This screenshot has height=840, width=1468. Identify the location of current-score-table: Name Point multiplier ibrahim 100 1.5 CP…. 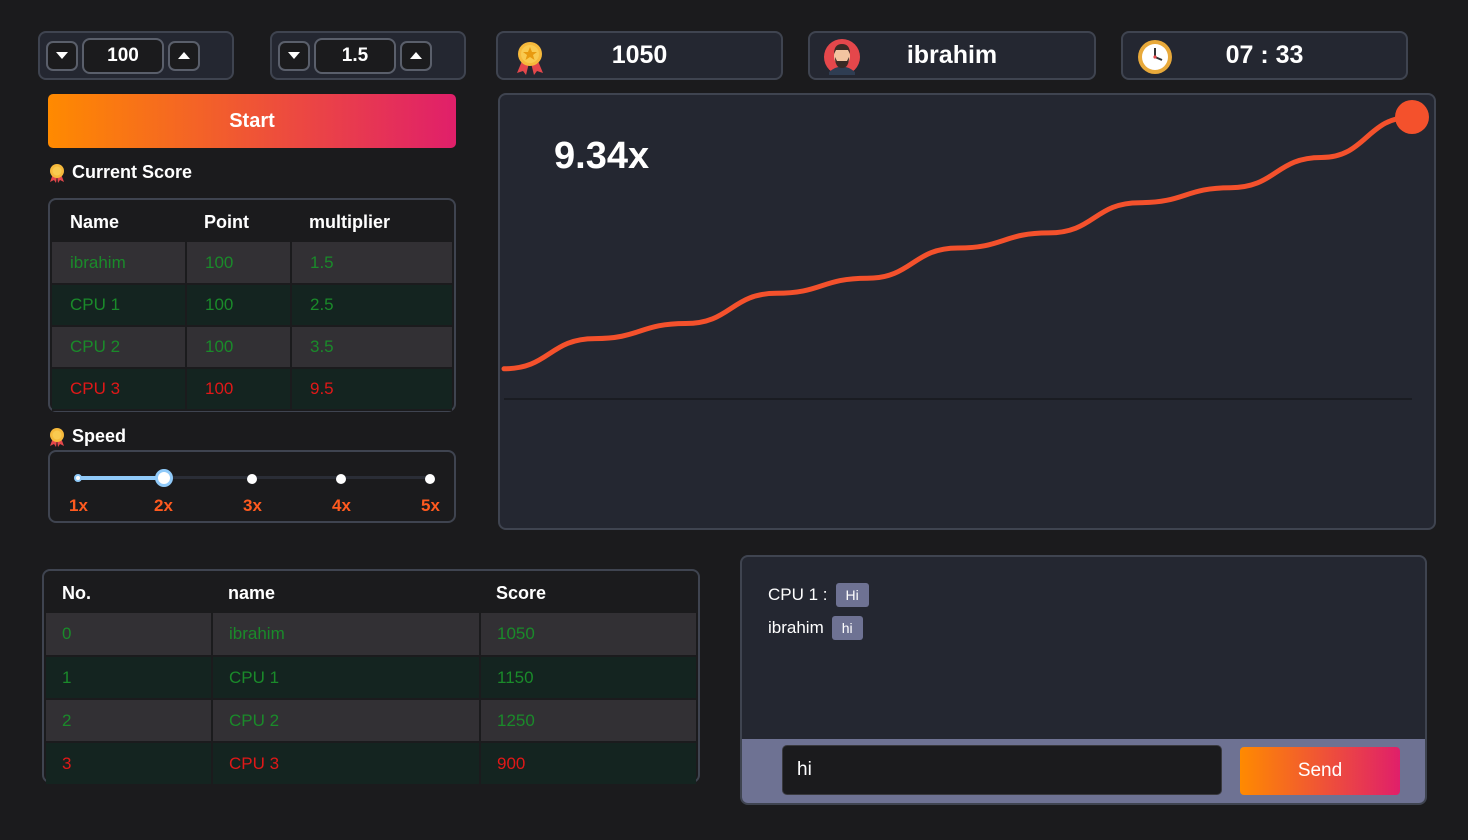
(252, 305).